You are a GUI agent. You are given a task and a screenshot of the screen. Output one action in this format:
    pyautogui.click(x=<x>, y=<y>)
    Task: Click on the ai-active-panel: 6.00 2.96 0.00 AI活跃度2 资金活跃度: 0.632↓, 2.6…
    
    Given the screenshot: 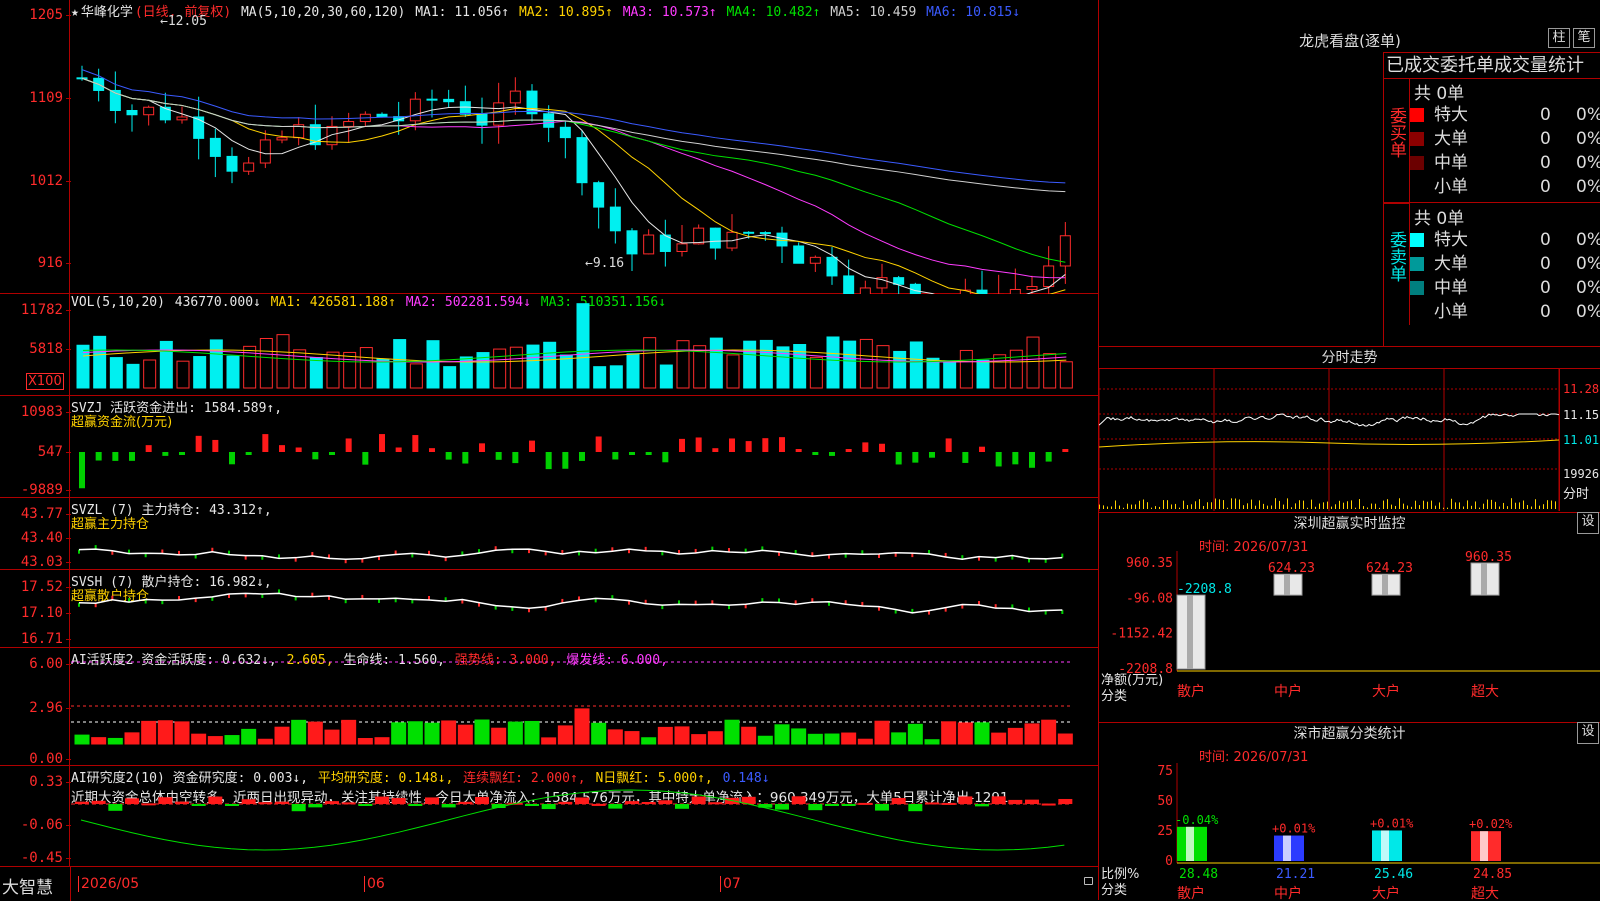 What is the action you would take?
    pyautogui.click(x=549, y=707)
    